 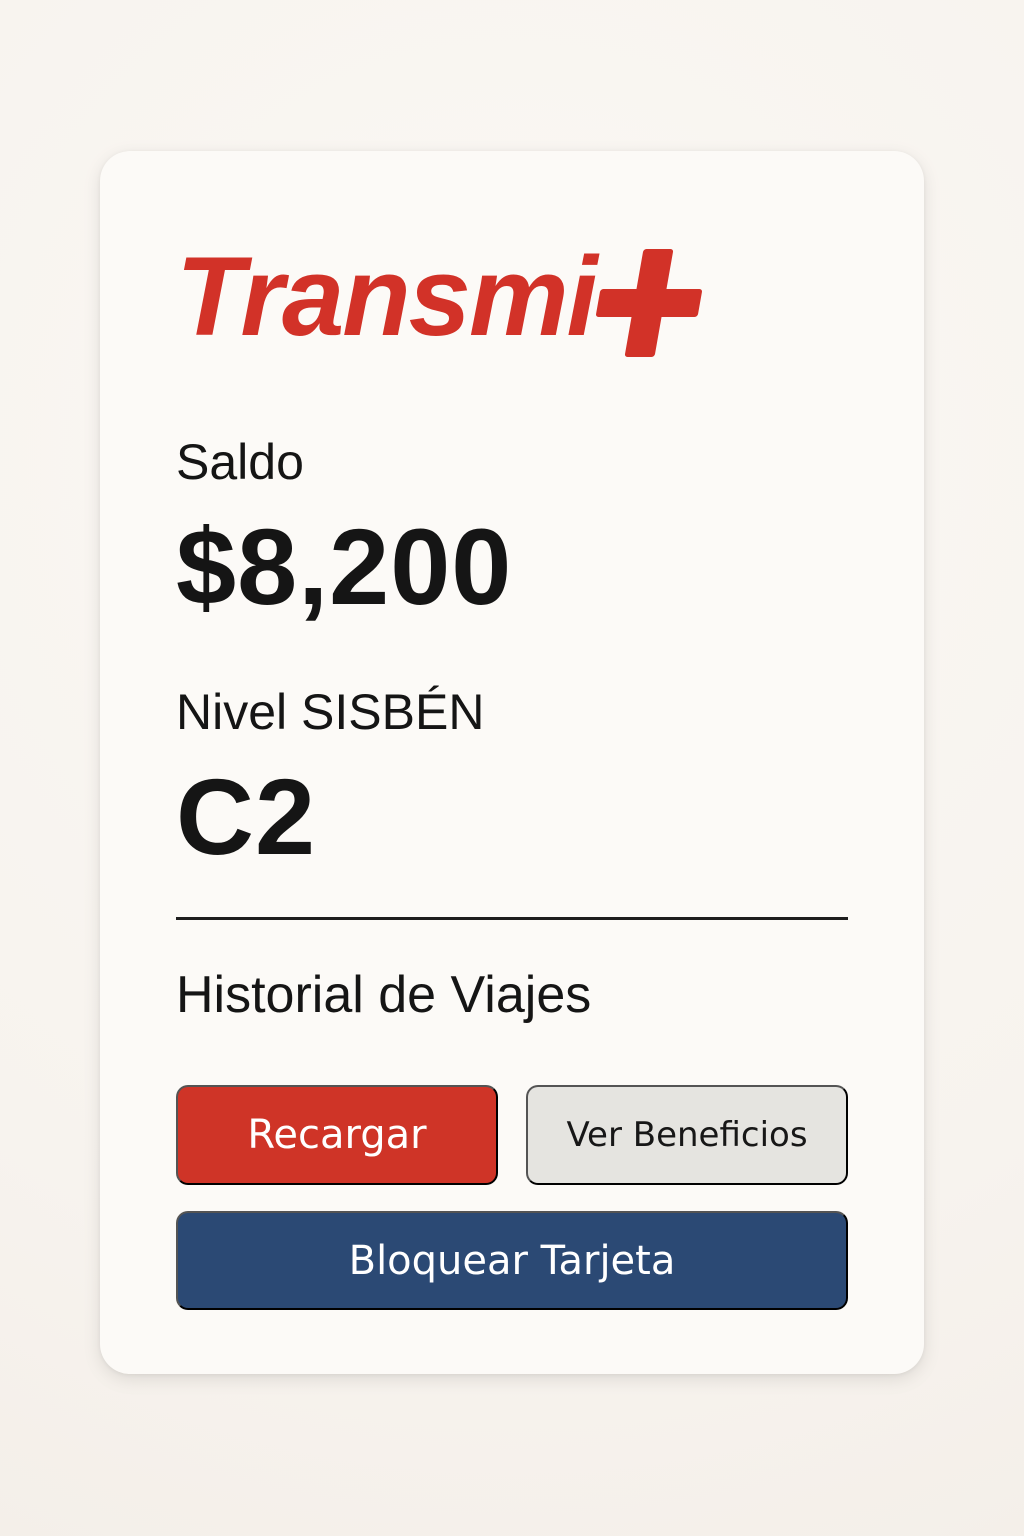 I want to click on balance-label: Saldo, so click(x=240, y=462).